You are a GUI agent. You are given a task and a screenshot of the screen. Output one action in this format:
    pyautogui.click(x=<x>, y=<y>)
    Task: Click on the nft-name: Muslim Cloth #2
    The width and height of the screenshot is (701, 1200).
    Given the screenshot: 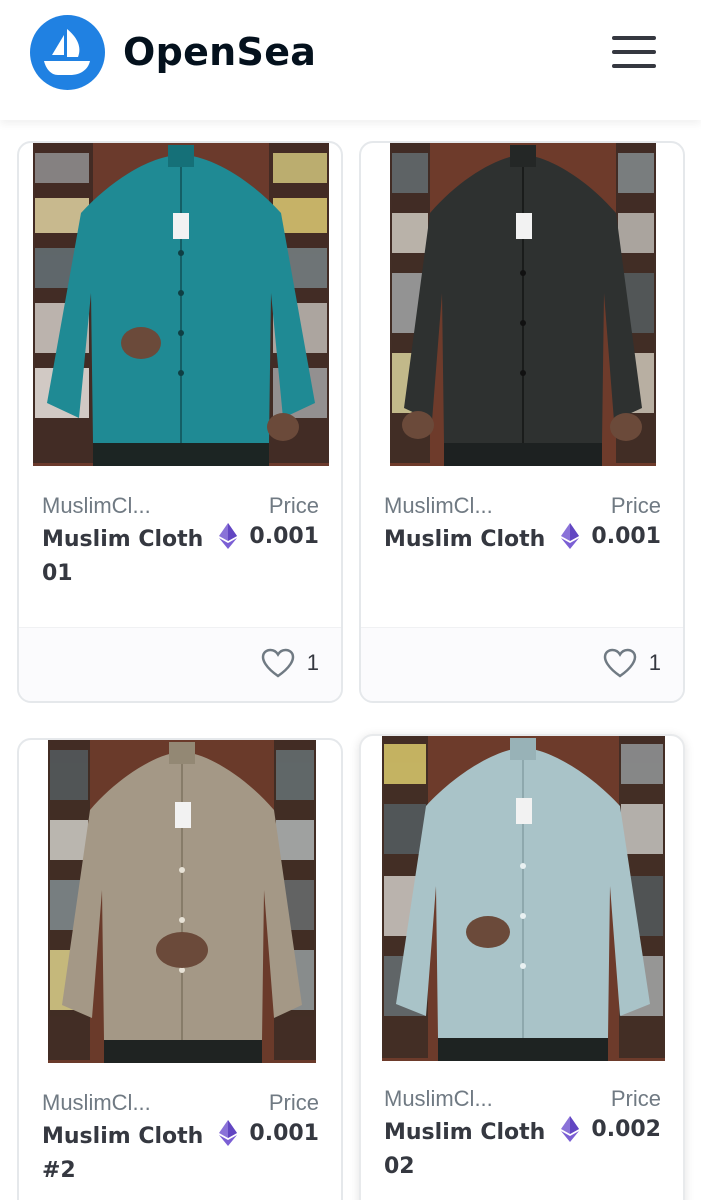 What is the action you would take?
    pyautogui.click(x=127, y=1154)
    